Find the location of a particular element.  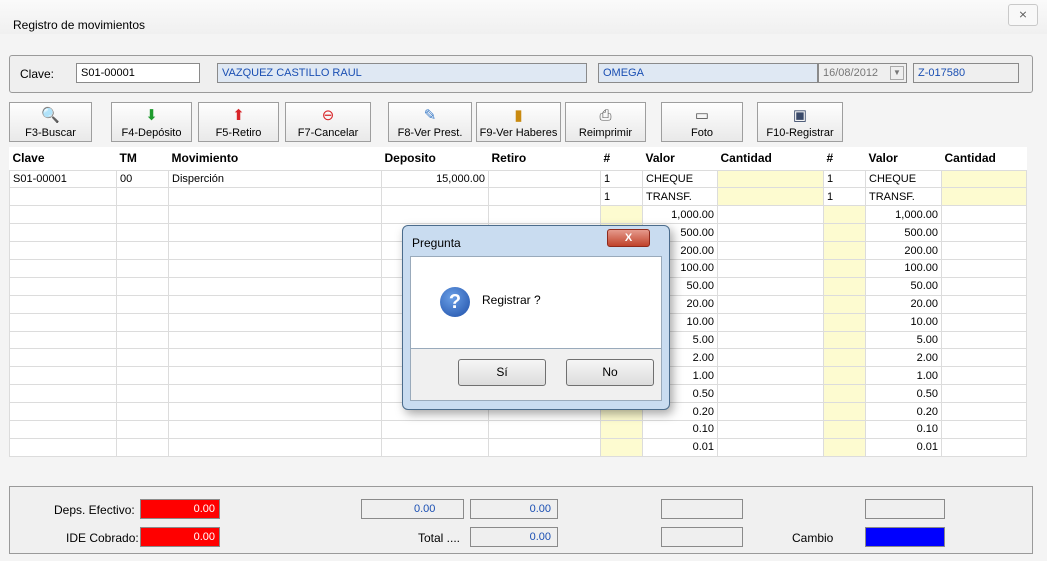

date-picker: 16/08/2012 ▼ is located at coordinates (862, 73).